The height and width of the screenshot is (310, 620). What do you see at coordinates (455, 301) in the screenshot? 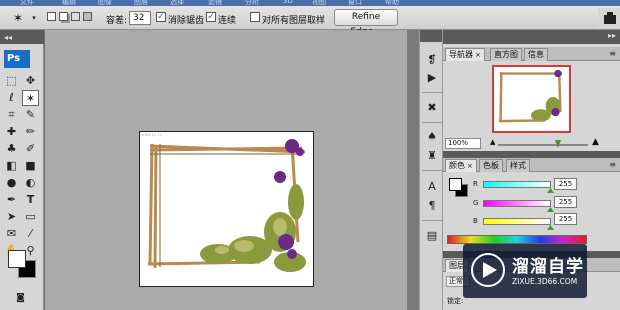
I see `lock-label: 锁定:` at bounding box center [455, 301].